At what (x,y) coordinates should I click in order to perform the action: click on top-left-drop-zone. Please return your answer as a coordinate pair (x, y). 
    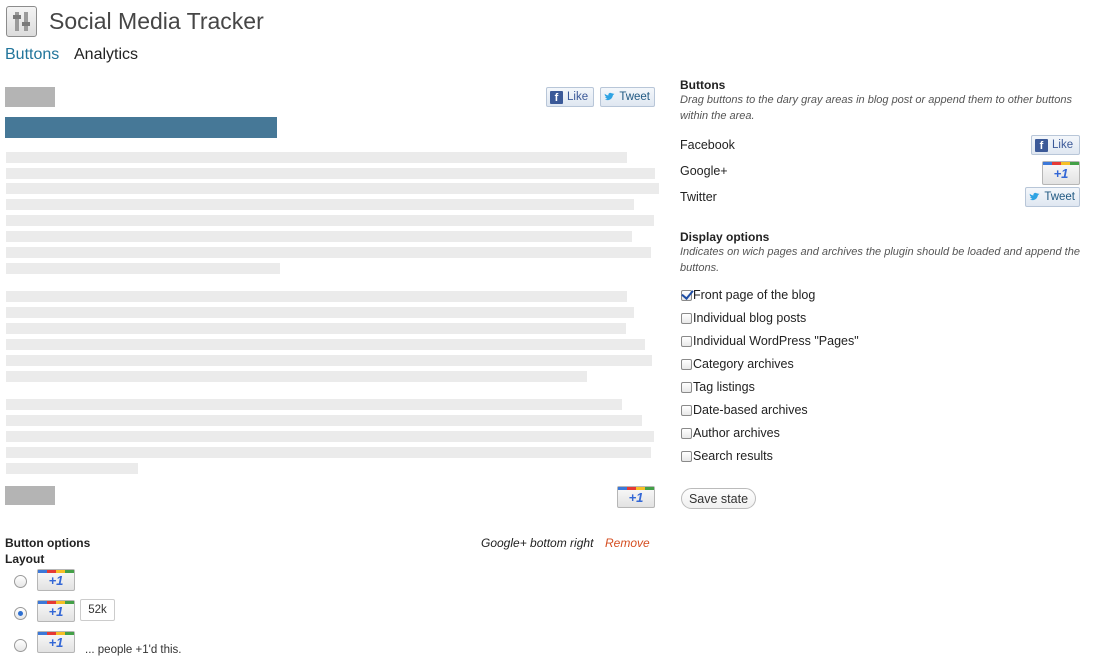
    Looking at the image, I should click on (30, 97).